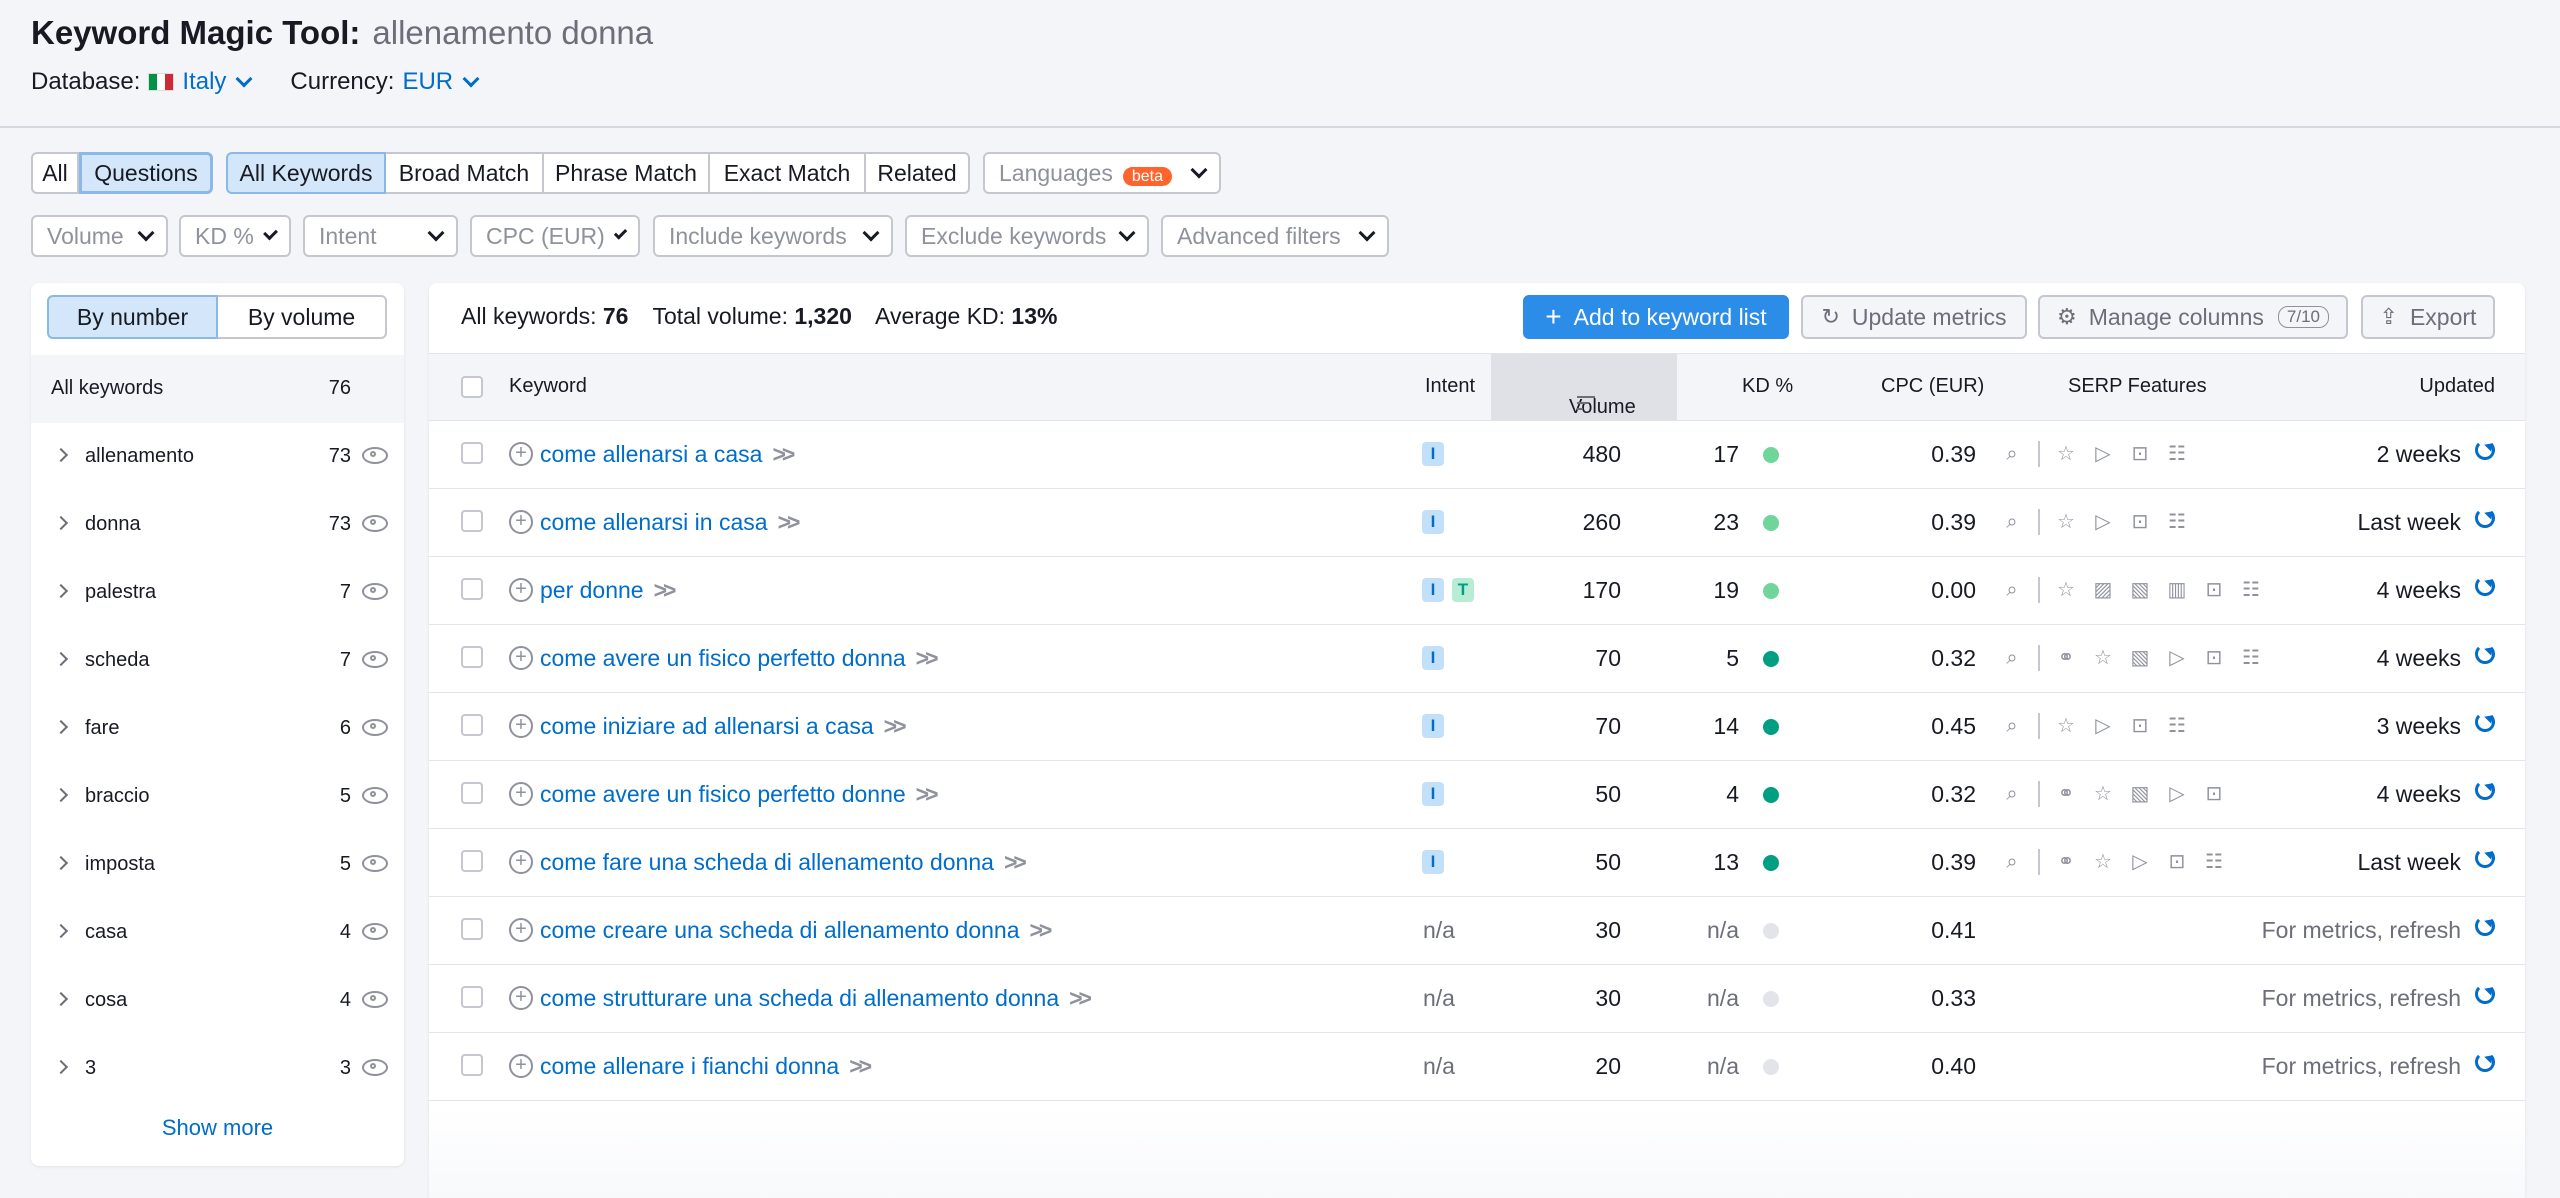 Image resolution: width=2560 pixels, height=1198 pixels. What do you see at coordinates (1450, 386) in the screenshot?
I see `col-intent: Intent` at bounding box center [1450, 386].